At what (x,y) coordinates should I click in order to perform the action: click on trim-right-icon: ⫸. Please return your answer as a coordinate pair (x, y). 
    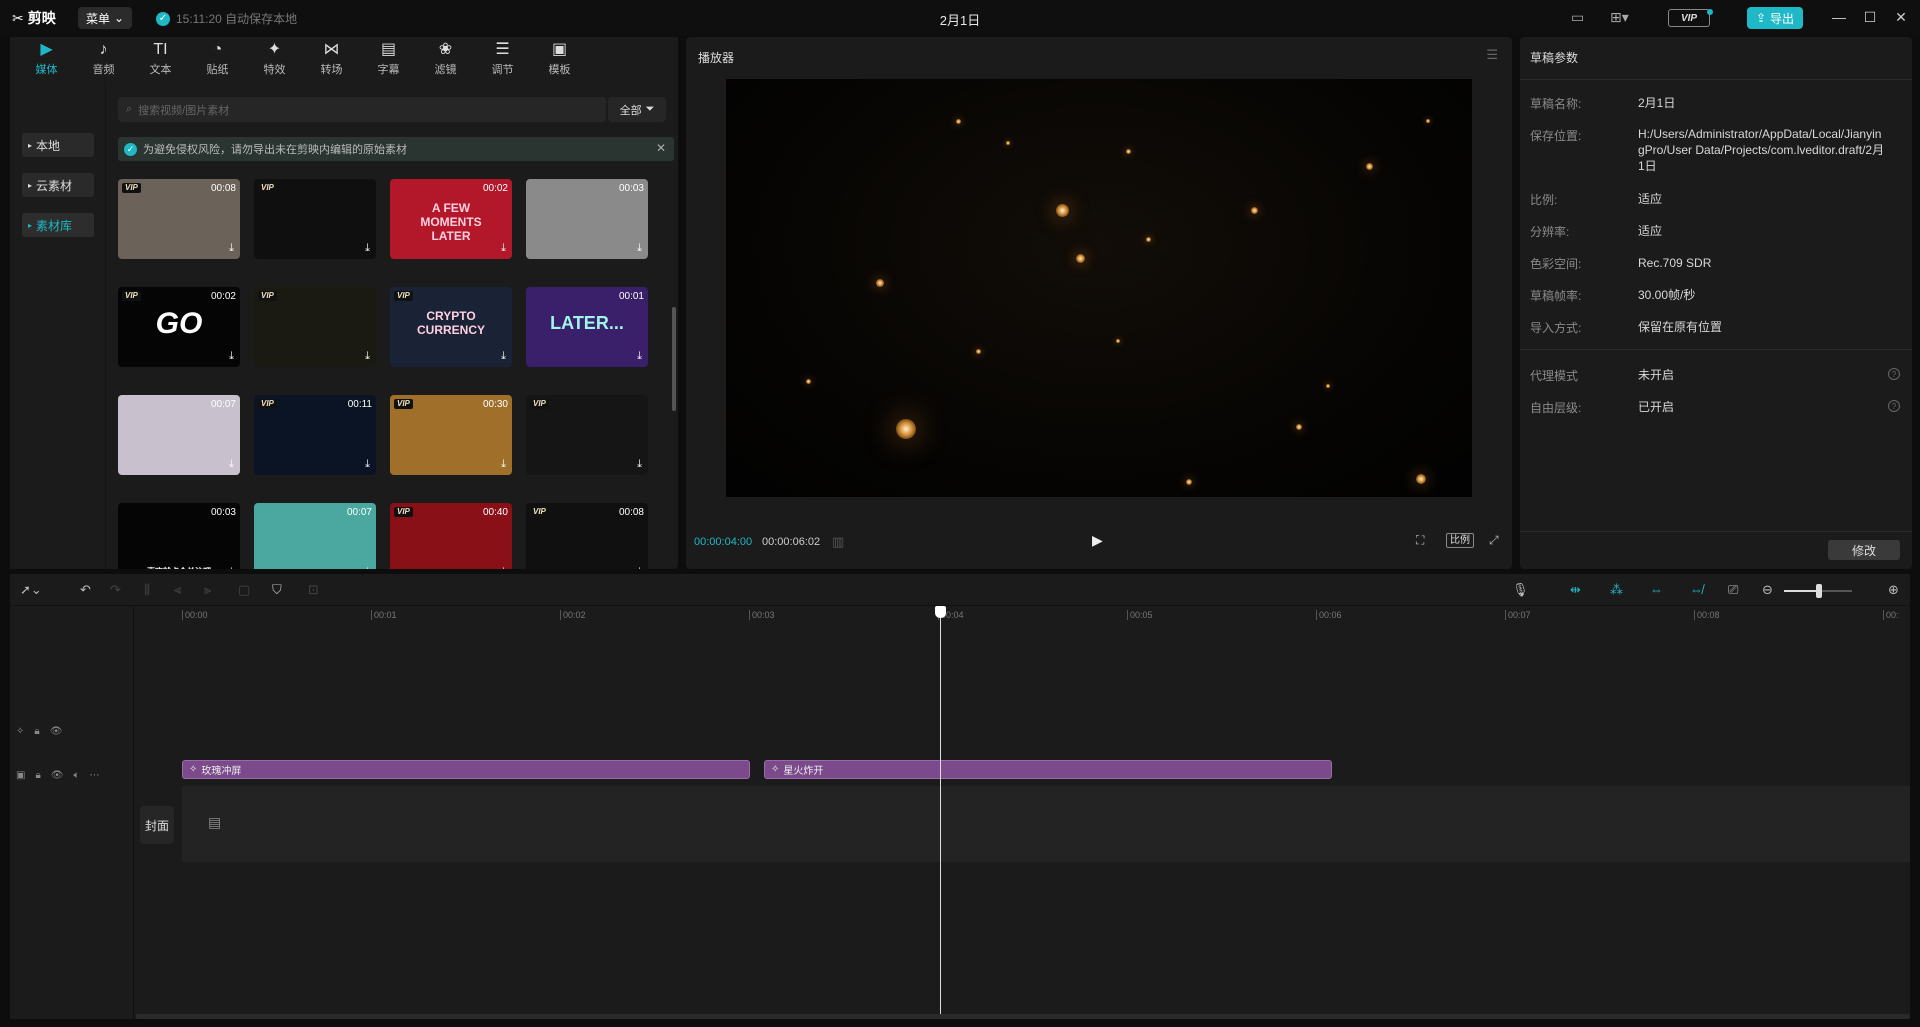
    Looking at the image, I should click on (207, 590).